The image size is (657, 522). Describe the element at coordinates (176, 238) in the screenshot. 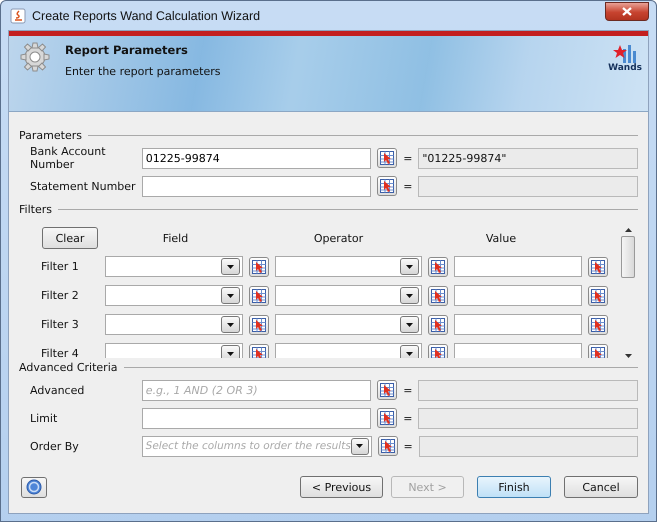

I see `column-header: Field` at that location.